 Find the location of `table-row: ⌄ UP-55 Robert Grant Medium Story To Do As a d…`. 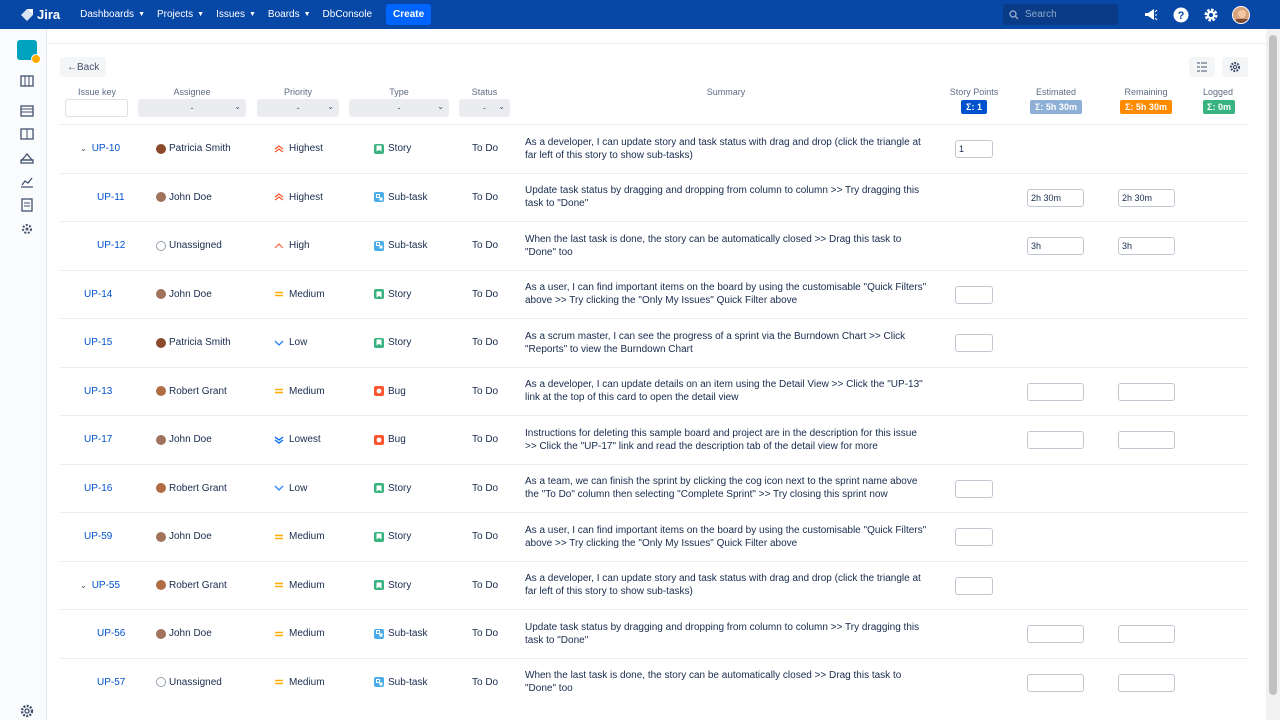

table-row: ⌄ UP-55 Robert Grant Medium Story To Do As a d… is located at coordinates (654, 585).